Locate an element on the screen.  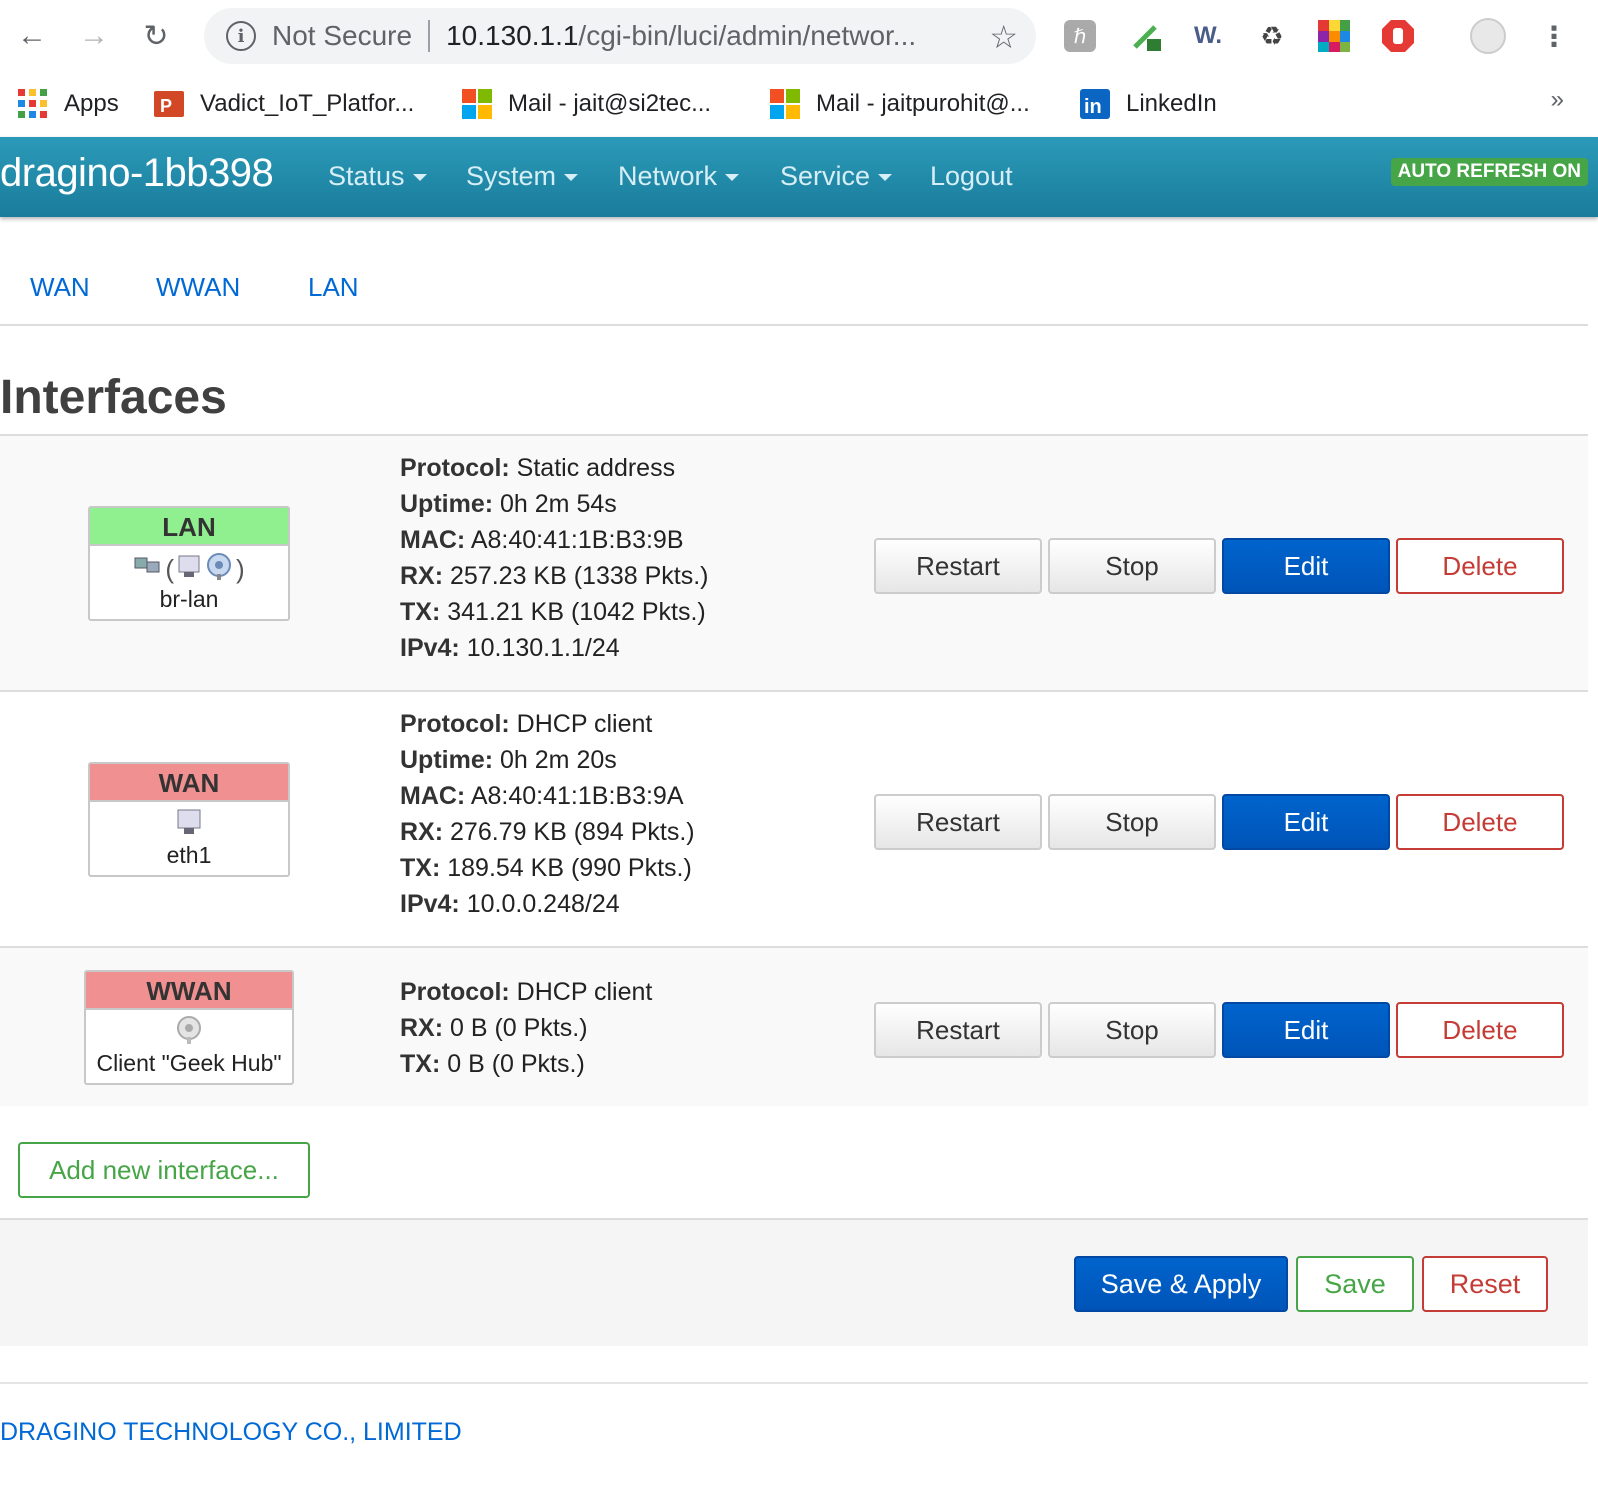
eyedropper-extension-icon is located at coordinates (1146, 36).